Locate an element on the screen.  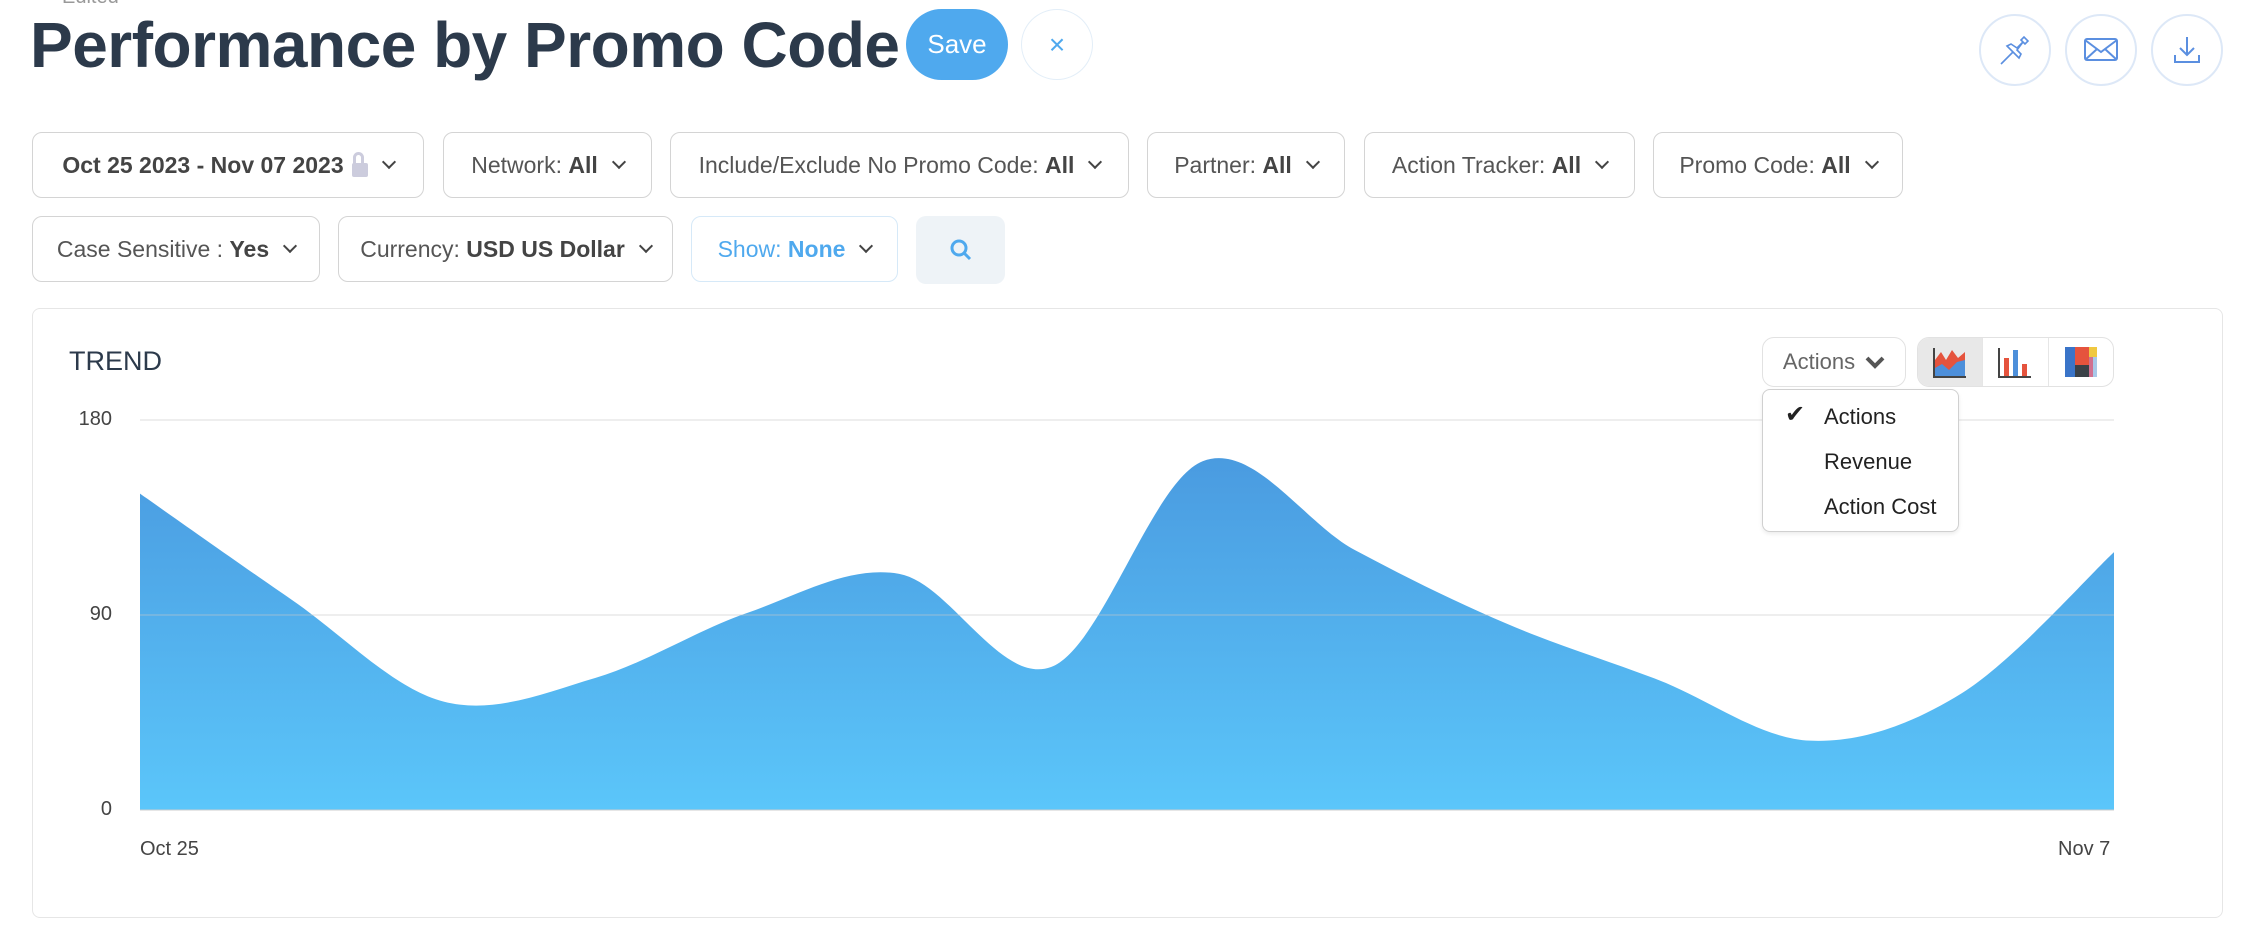
metric-dropdown-menu: ✔ Actions Revenue Action Cost is located at coordinates (1860, 460).